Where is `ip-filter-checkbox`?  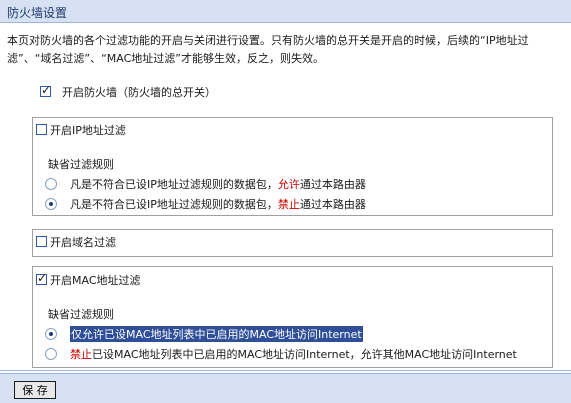 ip-filter-checkbox is located at coordinates (41, 129).